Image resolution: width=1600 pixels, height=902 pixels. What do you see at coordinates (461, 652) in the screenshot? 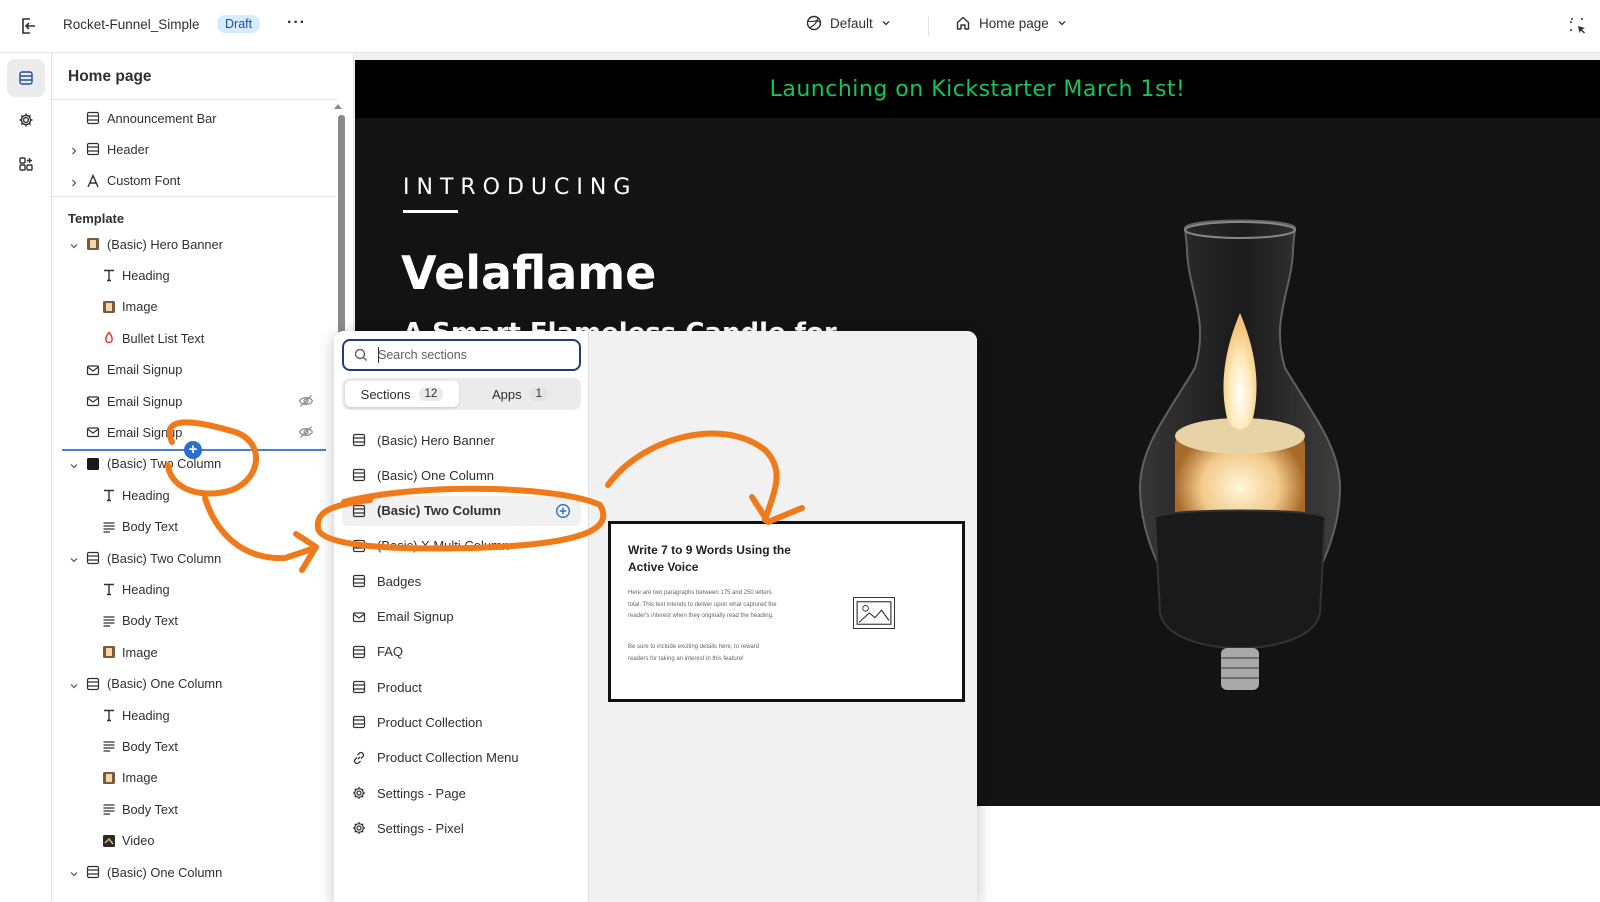
I see `section-option: FAQ` at bounding box center [461, 652].